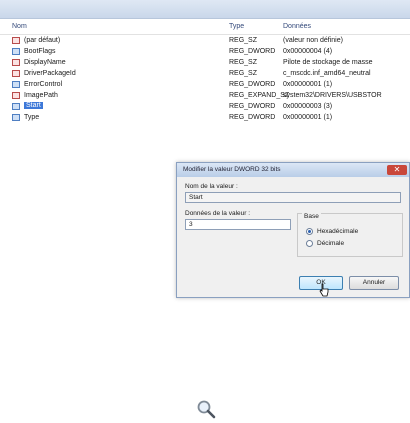  Describe the element at coordinates (259, 95) in the screenshot. I see `value-type: REG_EXPAND_SZ` at that location.